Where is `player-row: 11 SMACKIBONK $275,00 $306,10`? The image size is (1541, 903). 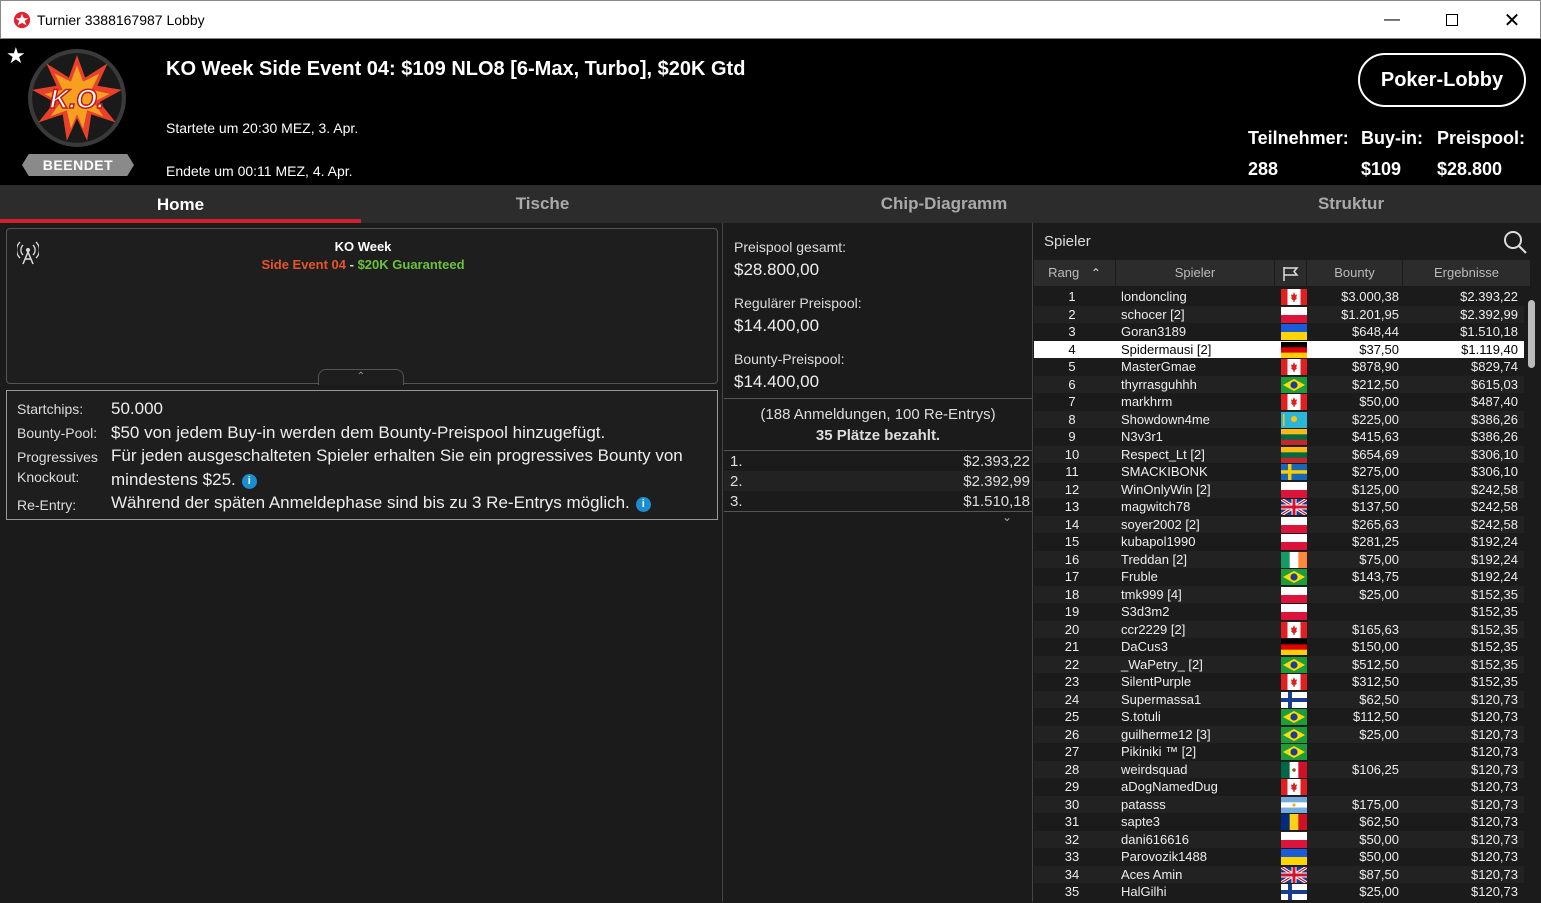 player-row: 11 SMACKIBONK $275,00 $306,10 is located at coordinates (1279, 472).